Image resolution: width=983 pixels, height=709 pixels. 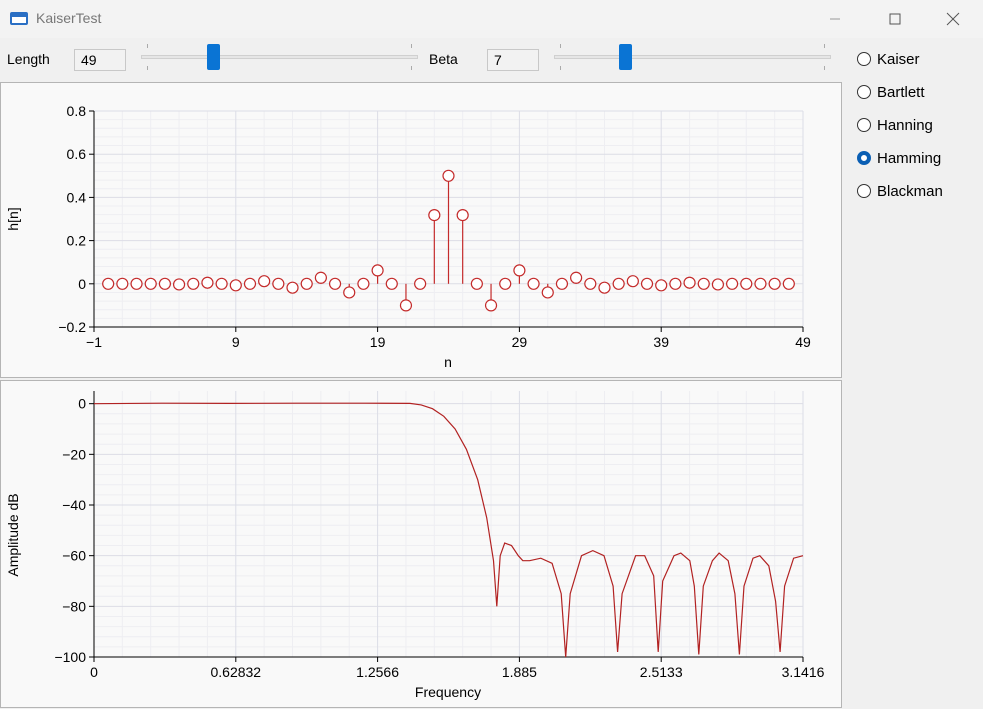 What do you see at coordinates (69, 18) in the screenshot?
I see `window-title: KaiserTest` at bounding box center [69, 18].